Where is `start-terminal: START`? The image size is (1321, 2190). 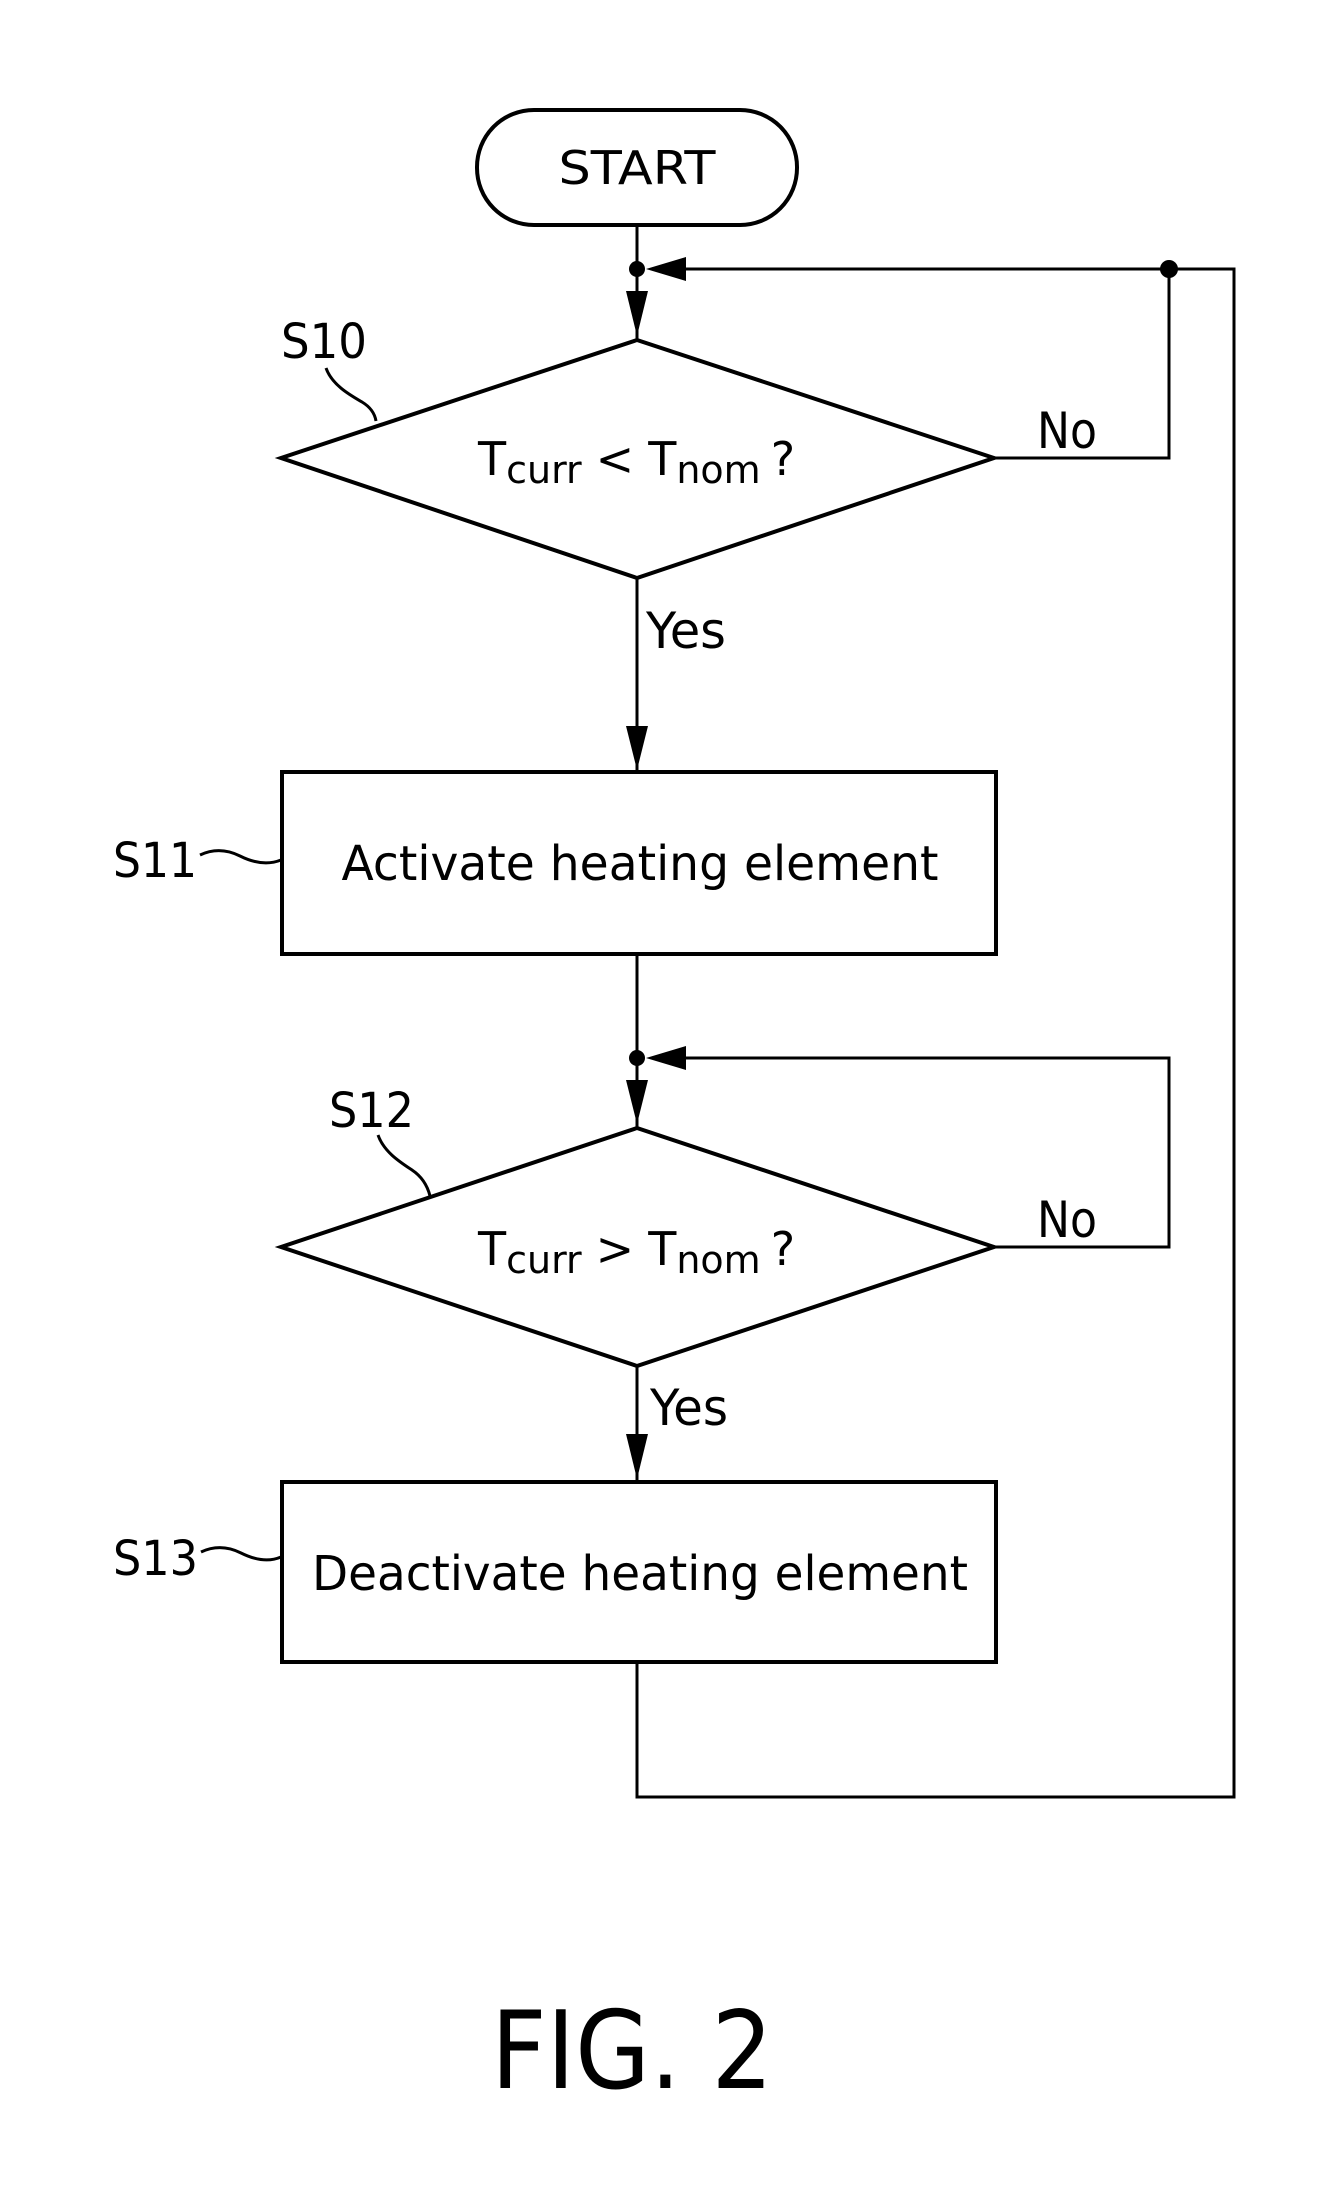 start-terminal: START is located at coordinates (637, 167).